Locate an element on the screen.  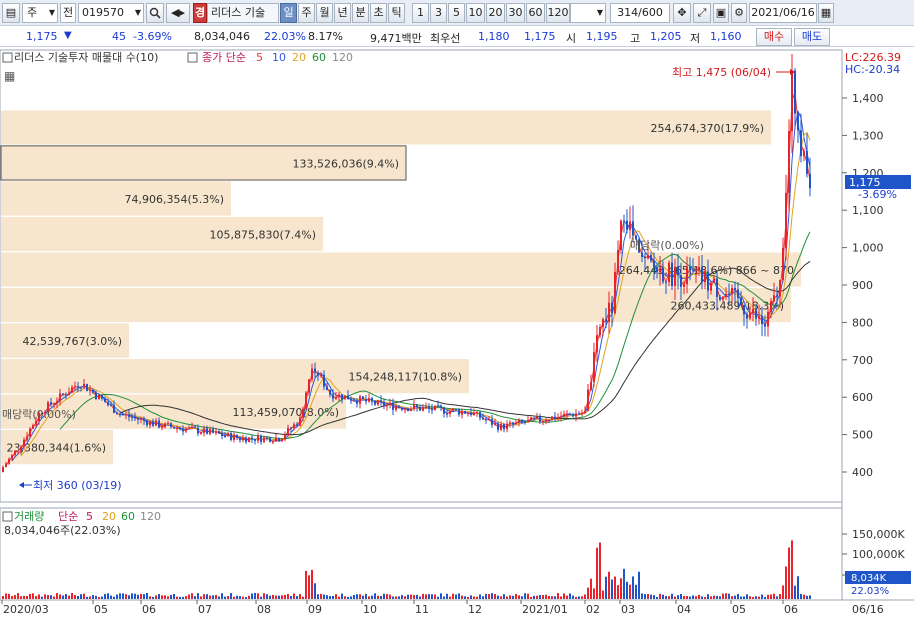
interval-input: ▼ is located at coordinates (588, 13).